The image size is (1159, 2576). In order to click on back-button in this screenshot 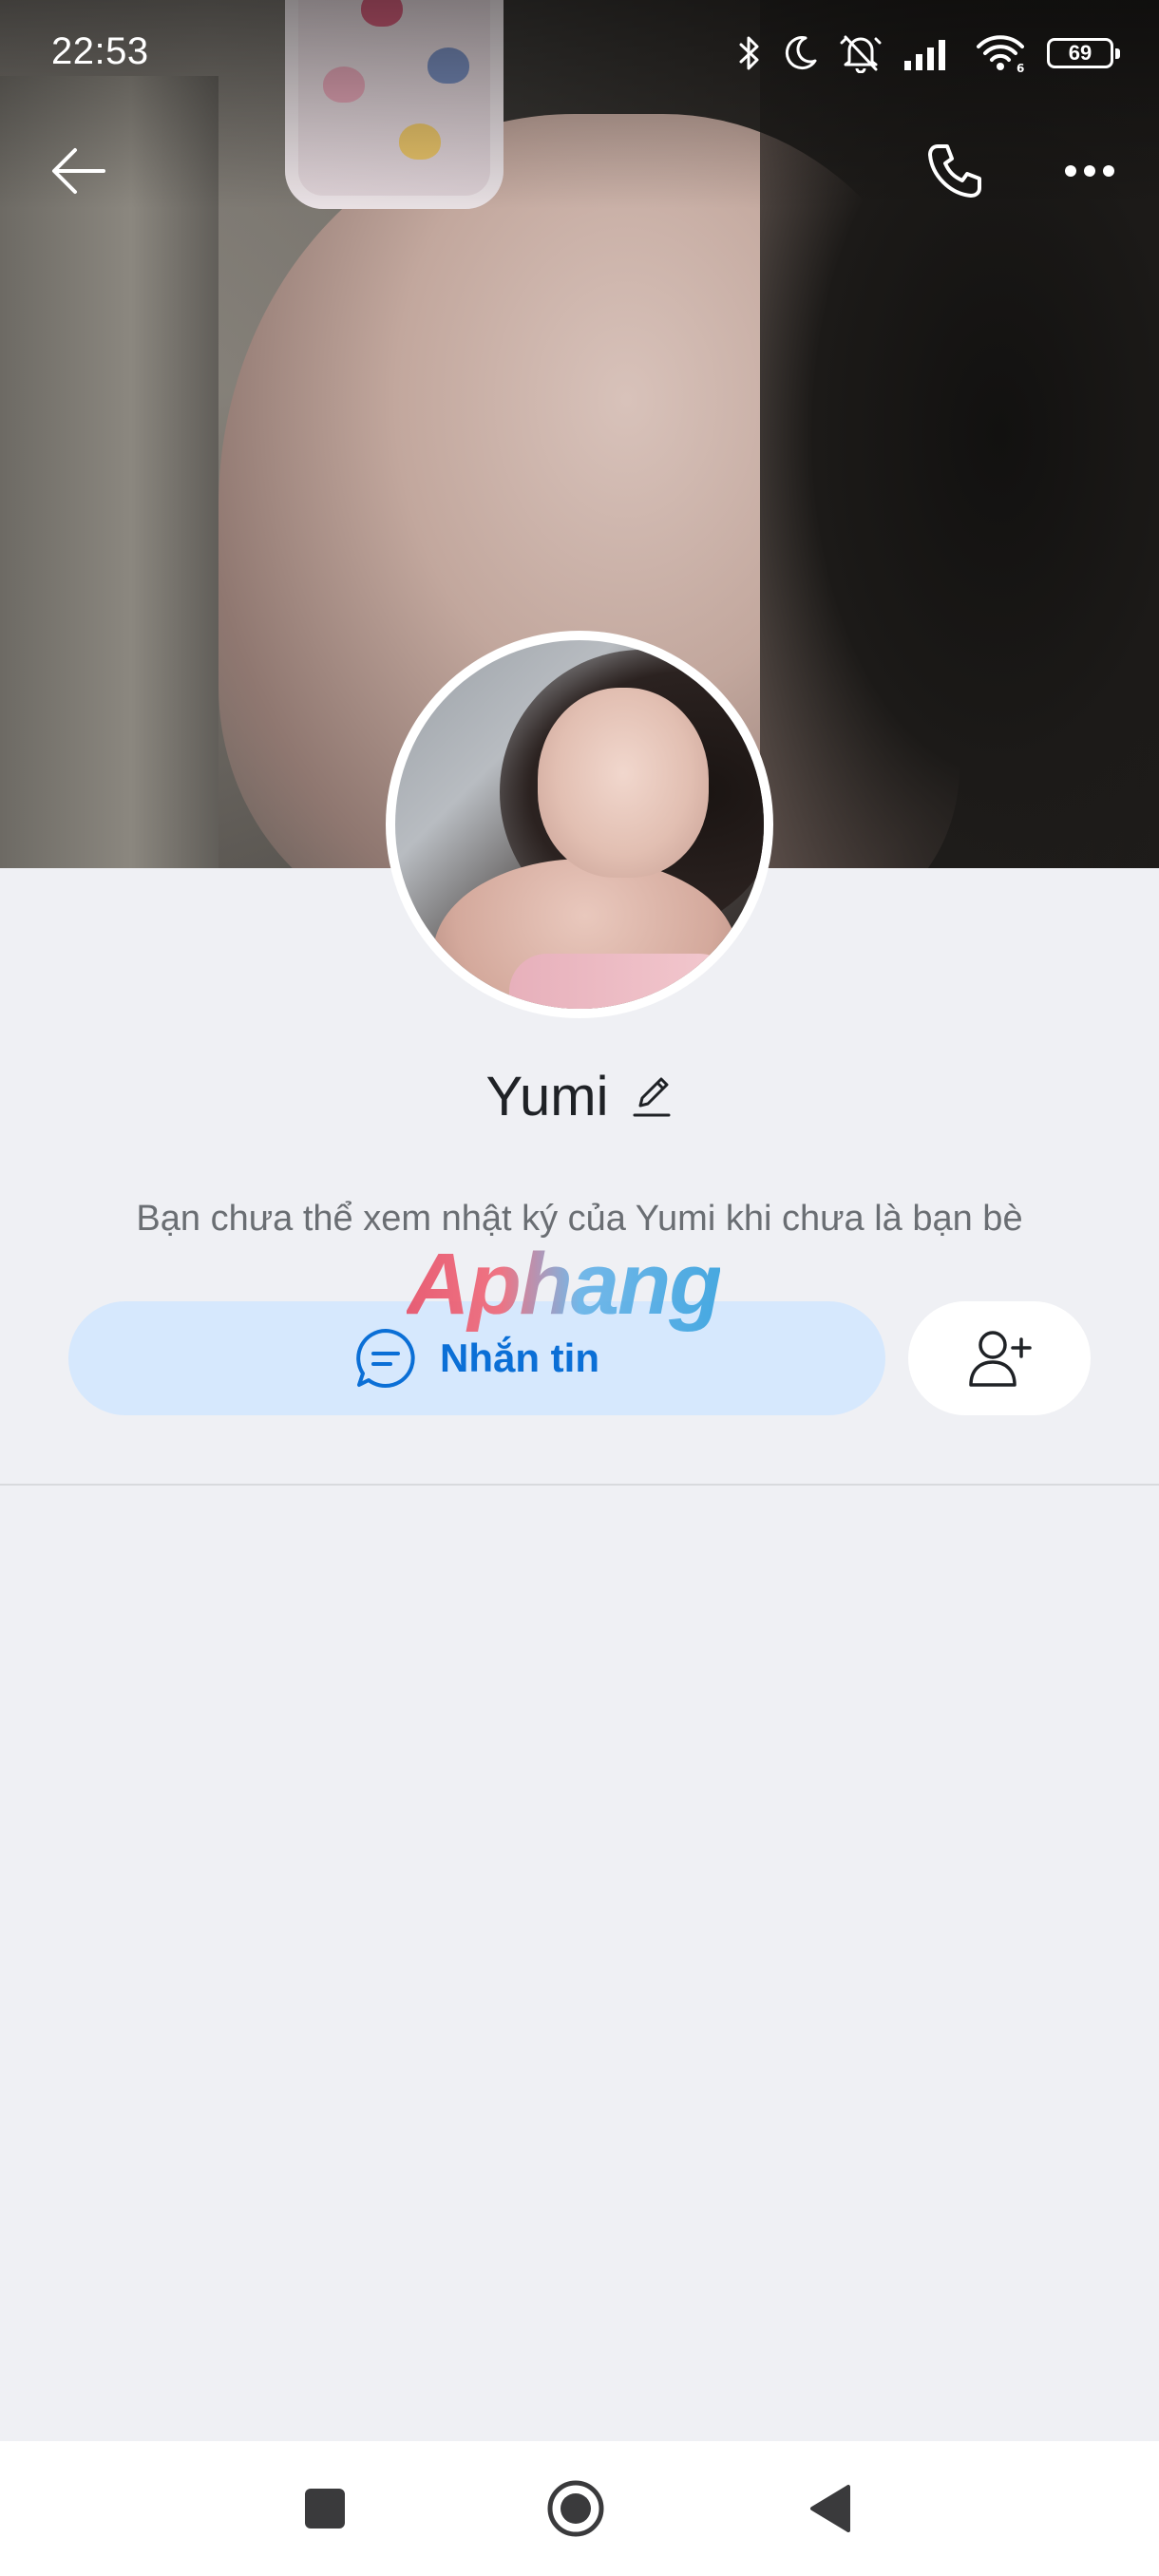, I will do `click(79, 171)`.